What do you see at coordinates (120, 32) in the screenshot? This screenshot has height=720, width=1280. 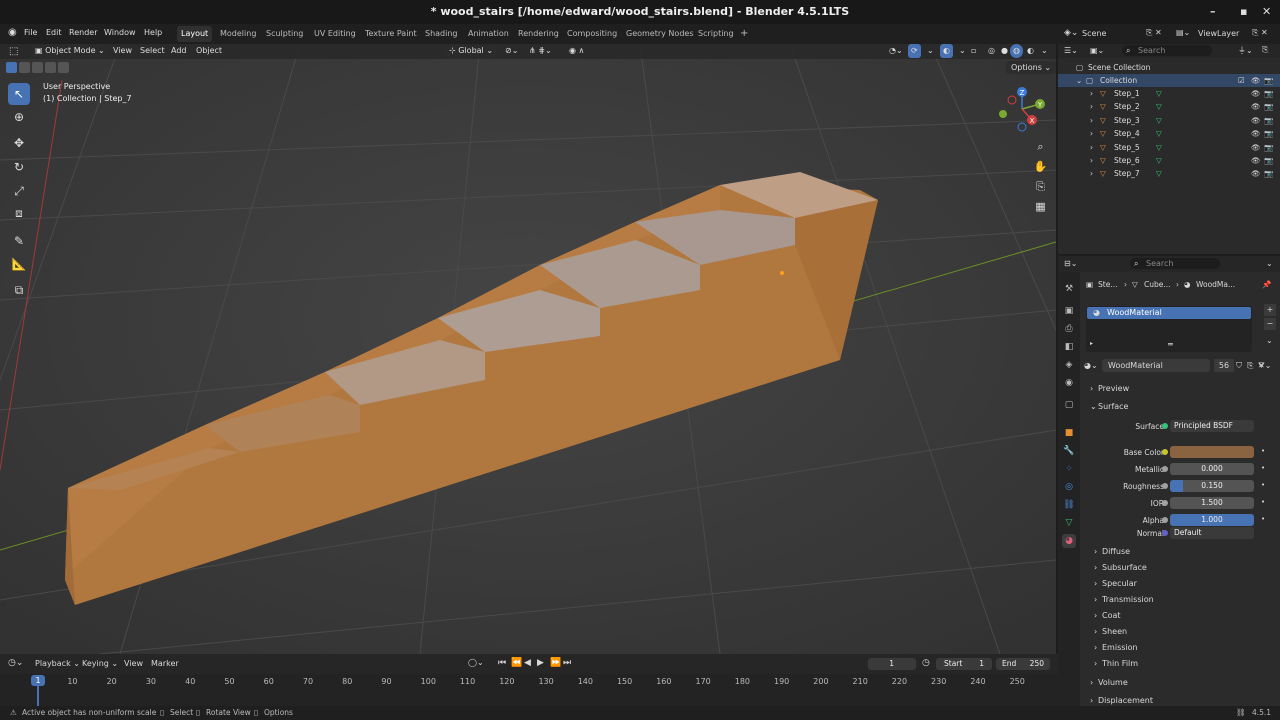 I see `menu-window: Window` at bounding box center [120, 32].